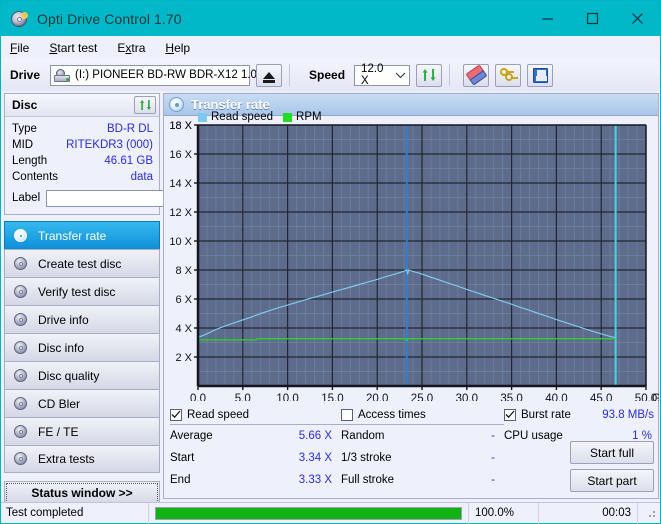 The image size is (661, 524). What do you see at coordinates (651, 513) in the screenshot?
I see `resize-grip-icon` at bounding box center [651, 513].